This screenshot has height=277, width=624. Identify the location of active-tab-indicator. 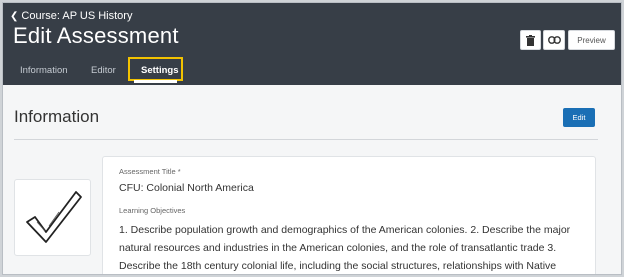
(155, 81).